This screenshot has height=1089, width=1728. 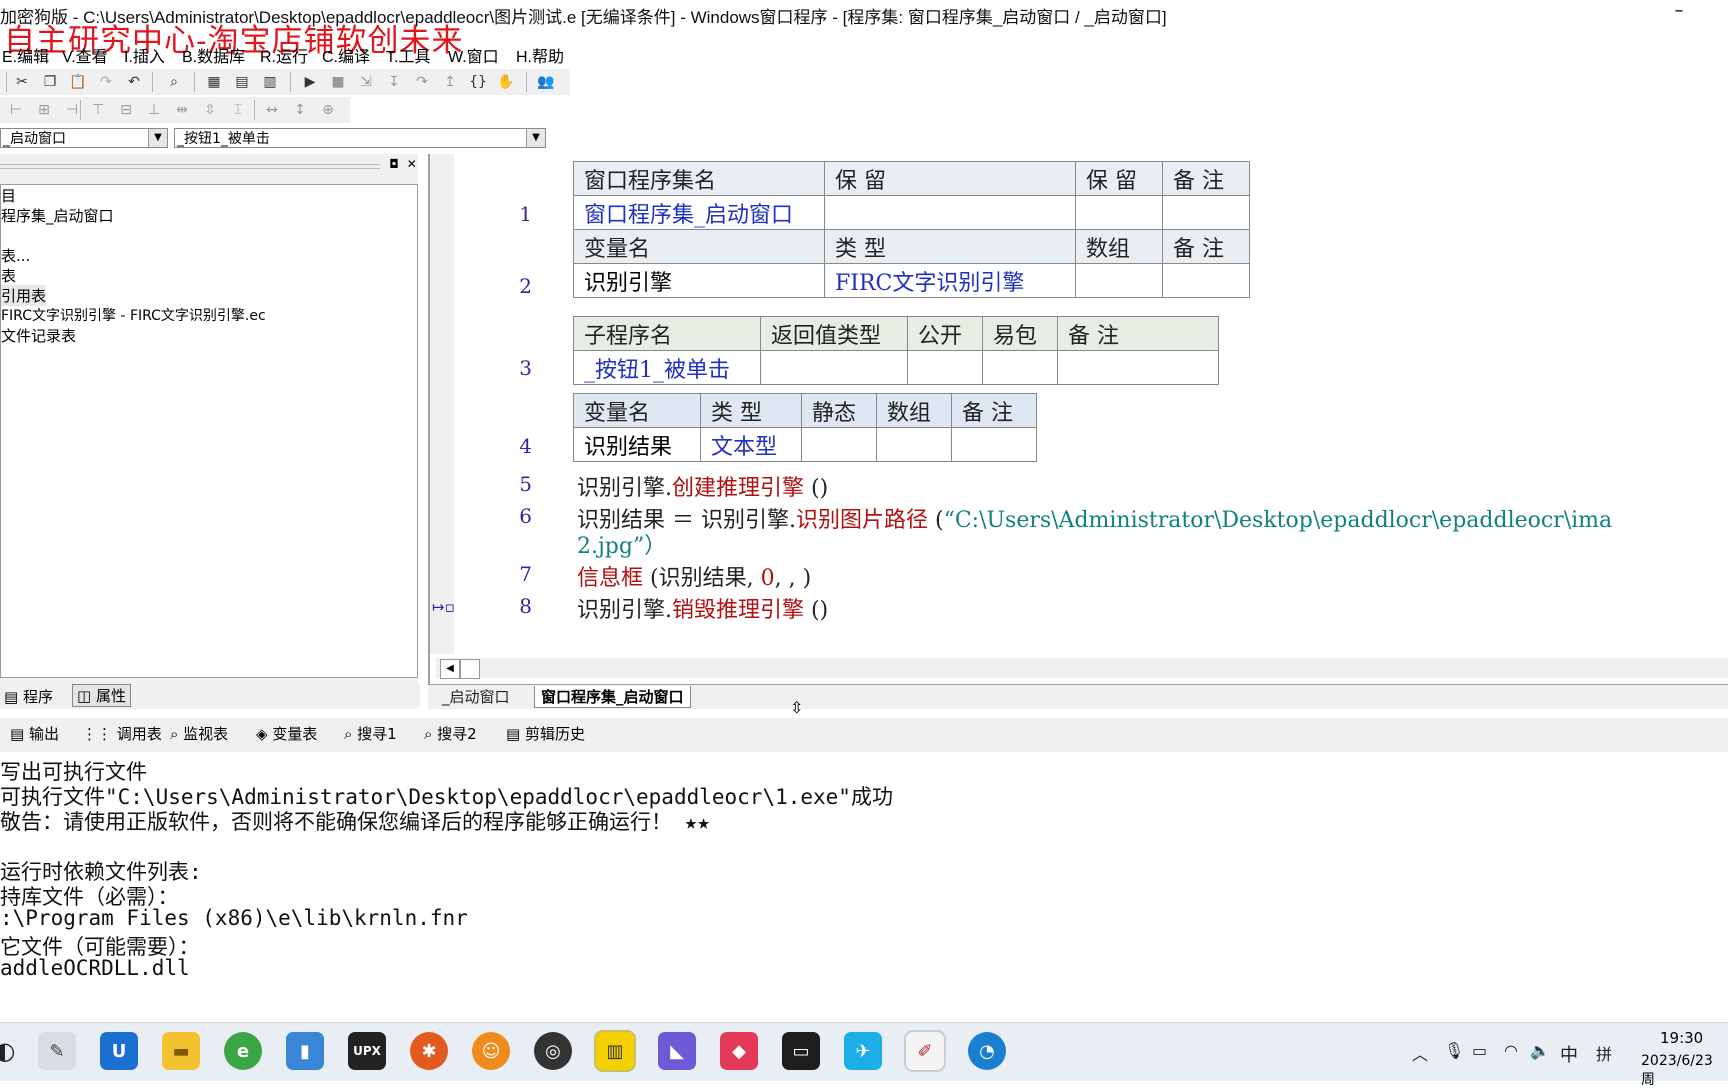 I want to click on align-left-icon: ⊢, so click(x=16, y=110).